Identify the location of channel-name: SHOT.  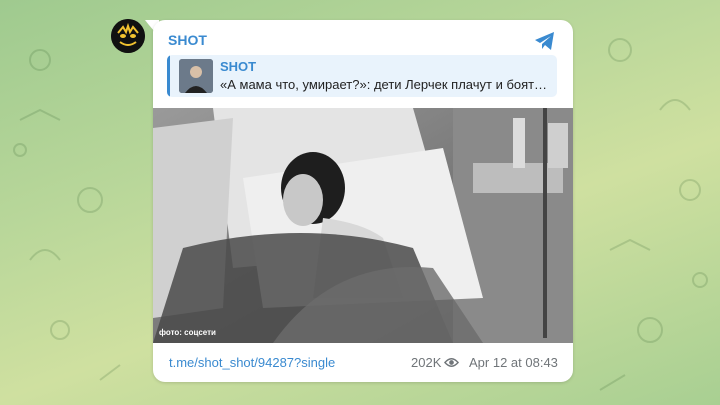
(187, 40).